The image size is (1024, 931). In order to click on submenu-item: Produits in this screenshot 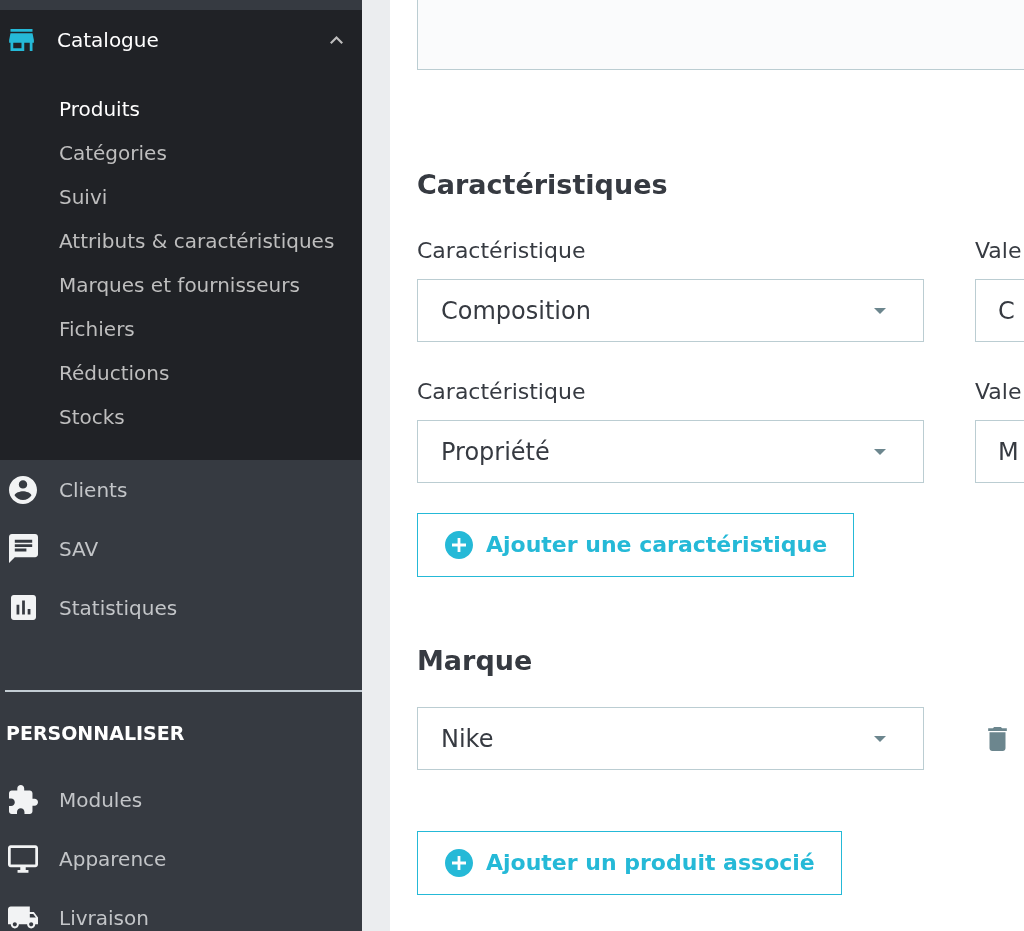, I will do `click(99, 109)`.